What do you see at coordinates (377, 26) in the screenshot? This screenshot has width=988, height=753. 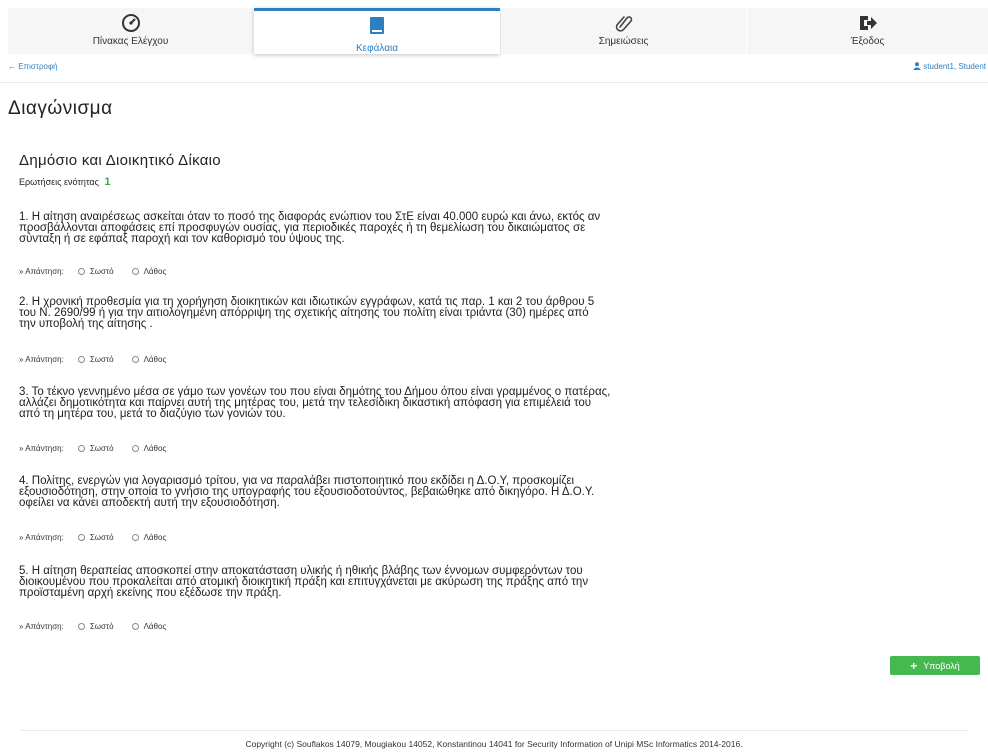 I see `book-icon` at bounding box center [377, 26].